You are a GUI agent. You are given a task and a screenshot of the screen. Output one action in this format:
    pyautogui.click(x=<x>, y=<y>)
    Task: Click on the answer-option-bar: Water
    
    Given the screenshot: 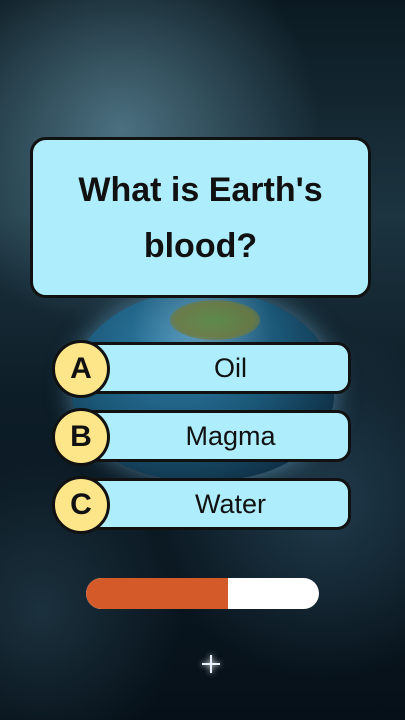 What is the action you would take?
    pyautogui.click(x=215, y=504)
    